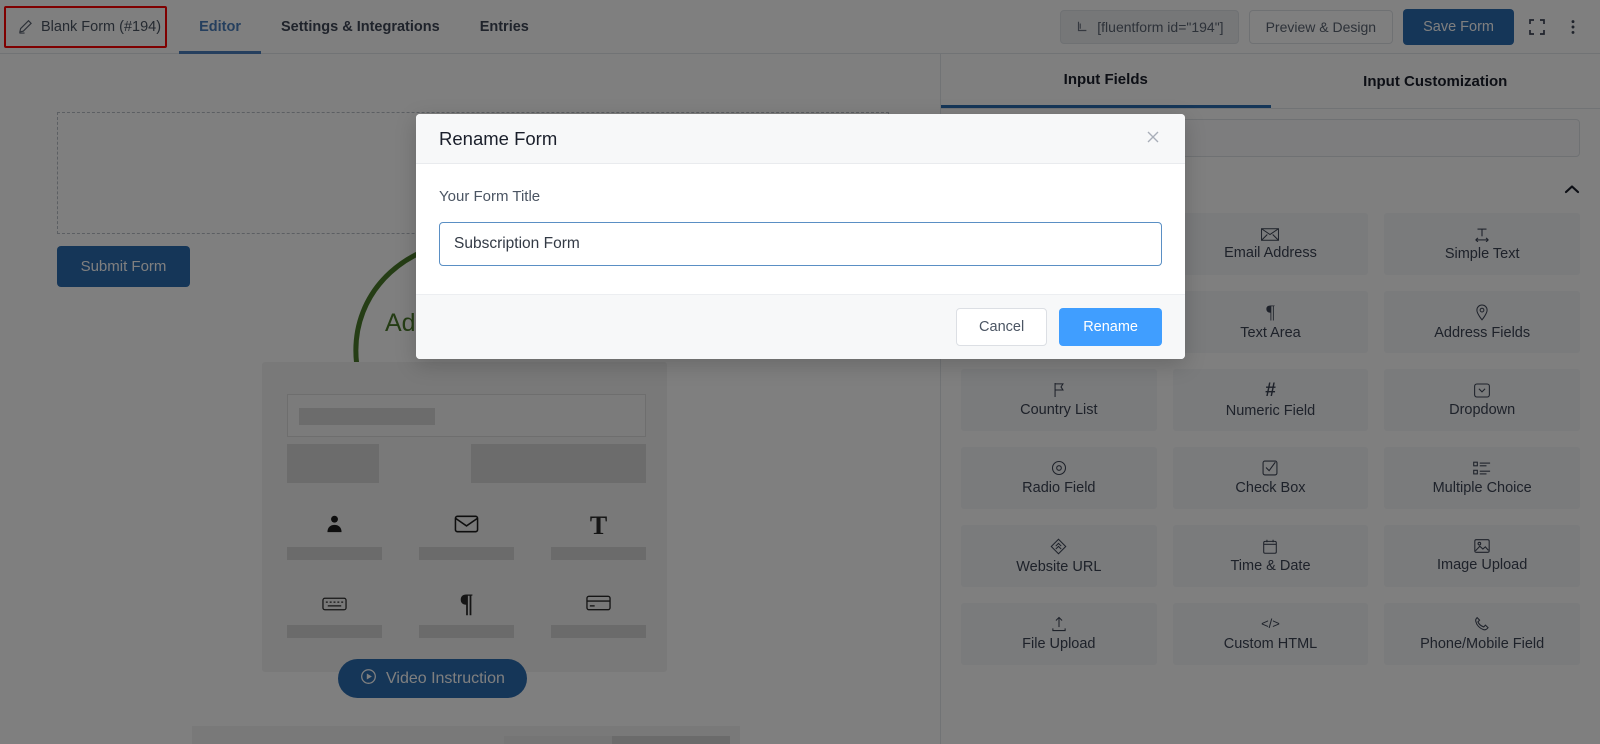 Image resolution: width=1600 pixels, height=744 pixels. I want to click on form-title-input, so click(800, 244).